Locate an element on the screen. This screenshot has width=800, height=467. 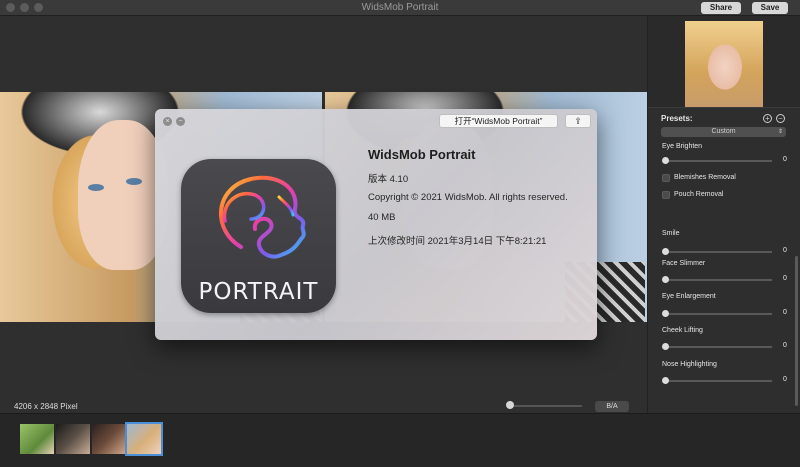
eye-enlargement-slider is located at coordinates (719, 314).